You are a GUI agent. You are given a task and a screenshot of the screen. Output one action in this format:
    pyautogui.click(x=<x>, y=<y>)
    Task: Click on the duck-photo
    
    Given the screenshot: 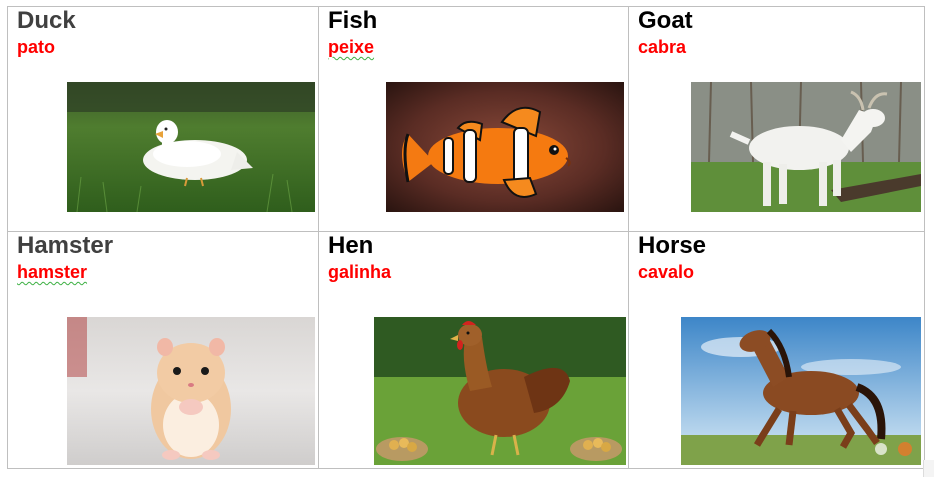 What is the action you would take?
    pyautogui.click(x=191, y=147)
    